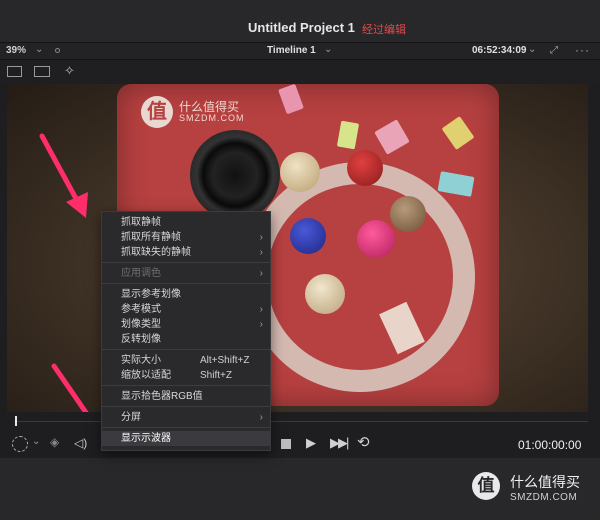 This screenshot has height=520, width=600. Describe the element at coordinates (550, 445) in the screenshot. I see `record-timecode: 01:00:00:00` at that location.